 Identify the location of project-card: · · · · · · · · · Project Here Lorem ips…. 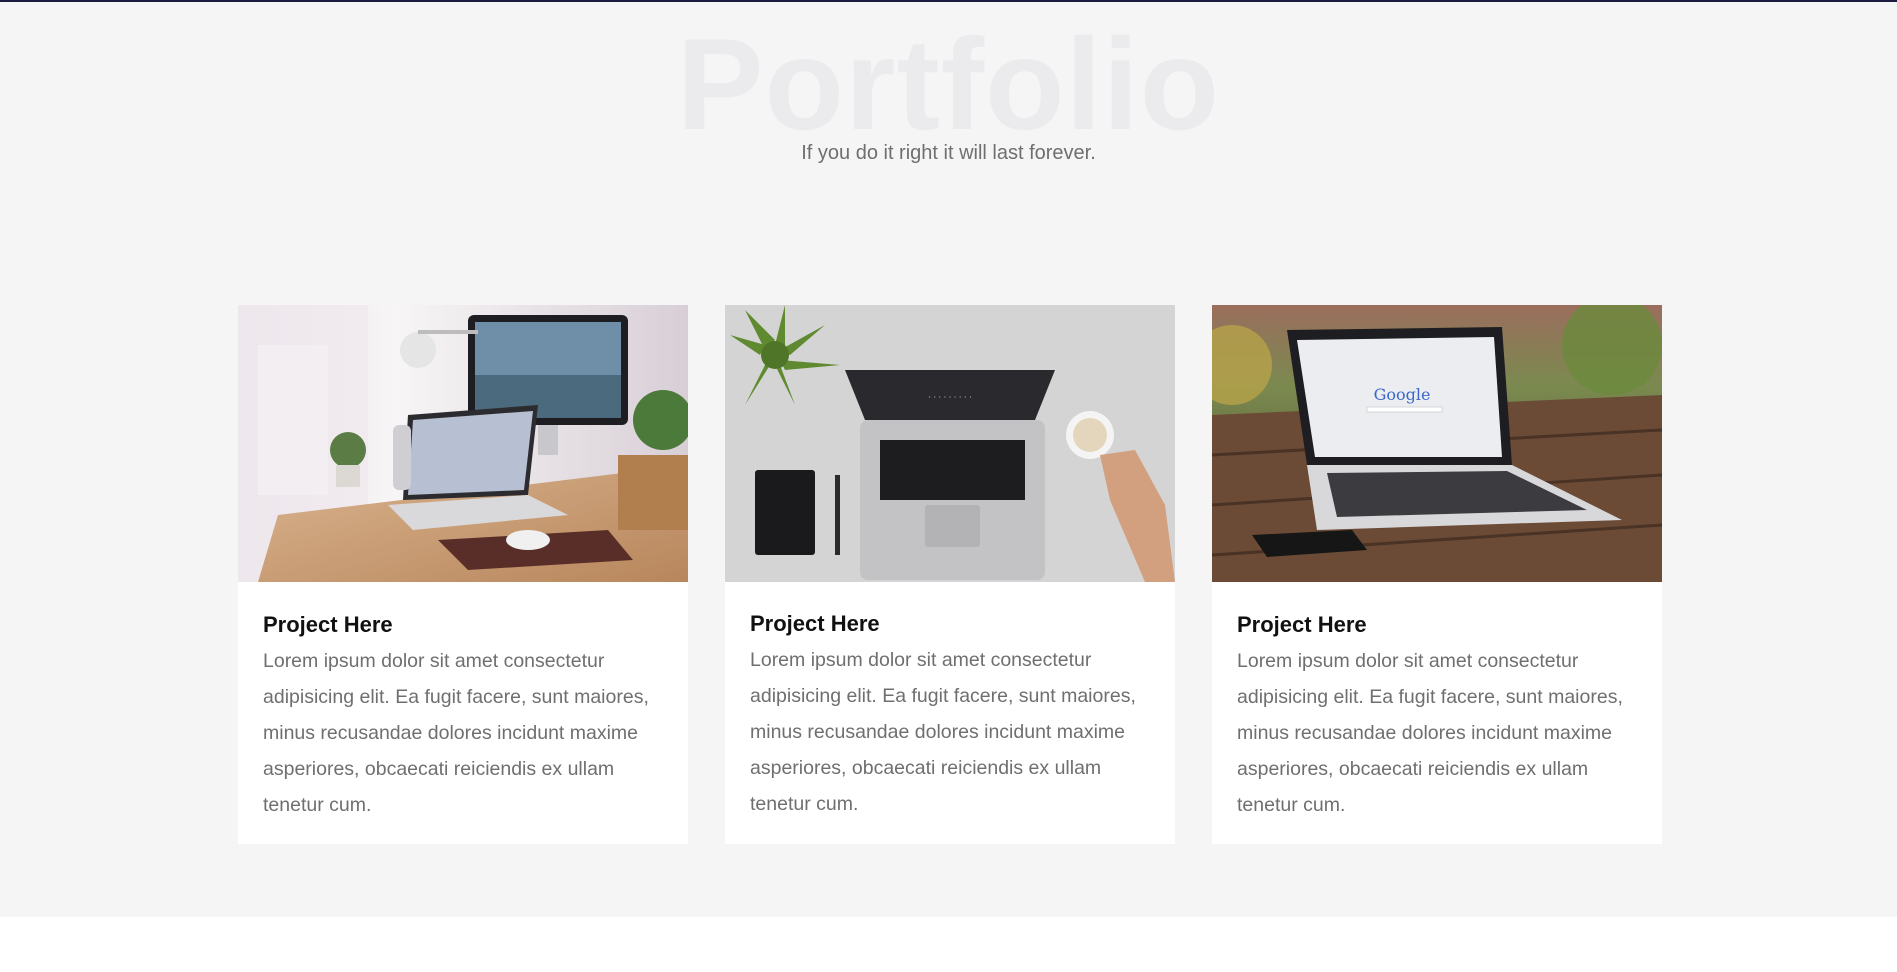
(950, 574).